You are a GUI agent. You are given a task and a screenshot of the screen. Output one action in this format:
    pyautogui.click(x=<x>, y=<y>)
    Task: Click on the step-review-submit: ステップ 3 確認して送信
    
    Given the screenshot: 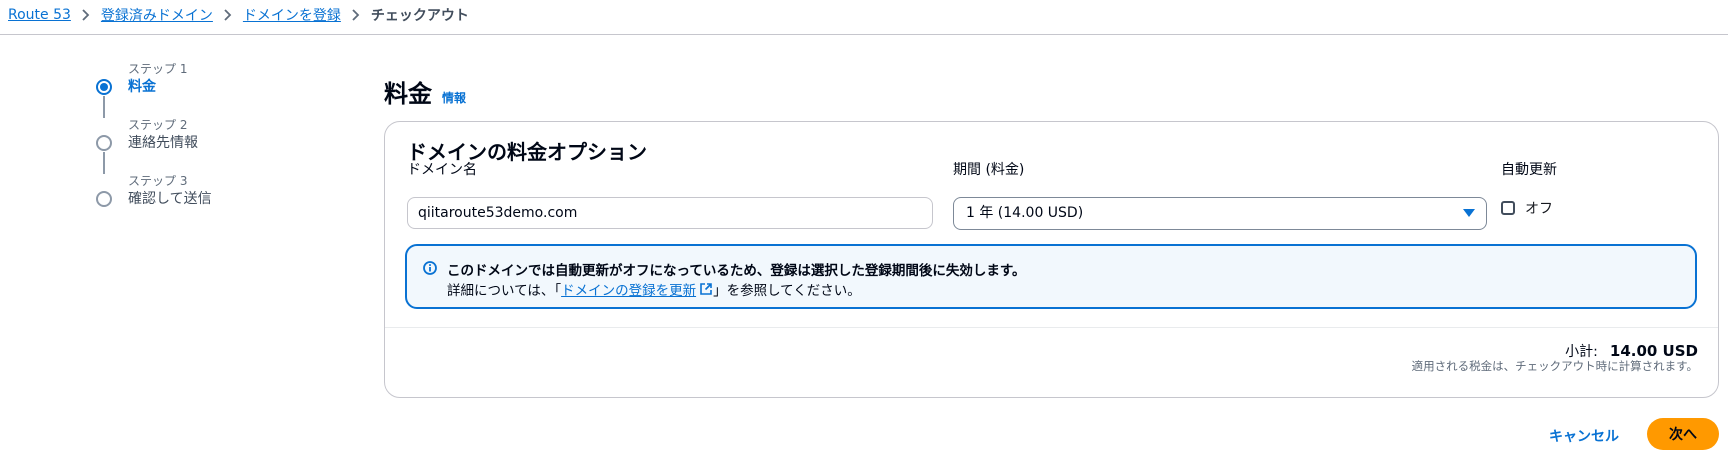 What is the action you would take?
    pyautogui.click(x=206, y=202)
    